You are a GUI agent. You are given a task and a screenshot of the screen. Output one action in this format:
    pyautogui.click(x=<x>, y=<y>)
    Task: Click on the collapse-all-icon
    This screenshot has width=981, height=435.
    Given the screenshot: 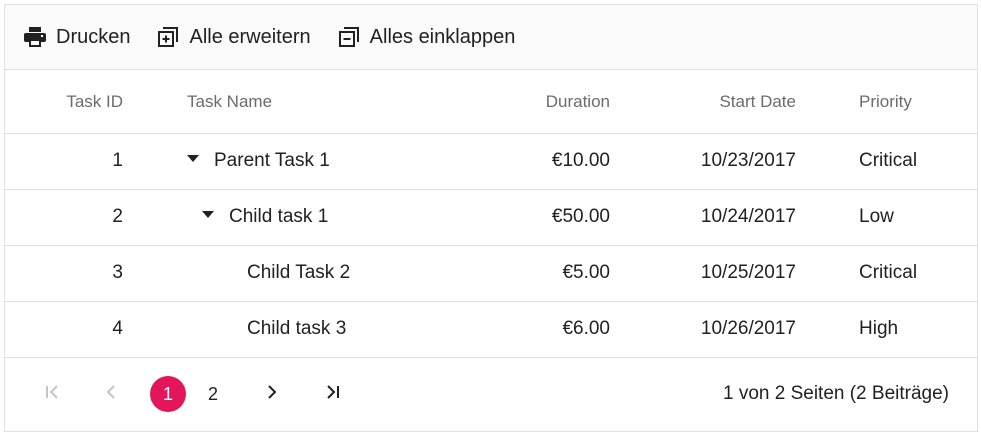 What is the action you would take?
    pyautogui.click(x=349, y=37)
    